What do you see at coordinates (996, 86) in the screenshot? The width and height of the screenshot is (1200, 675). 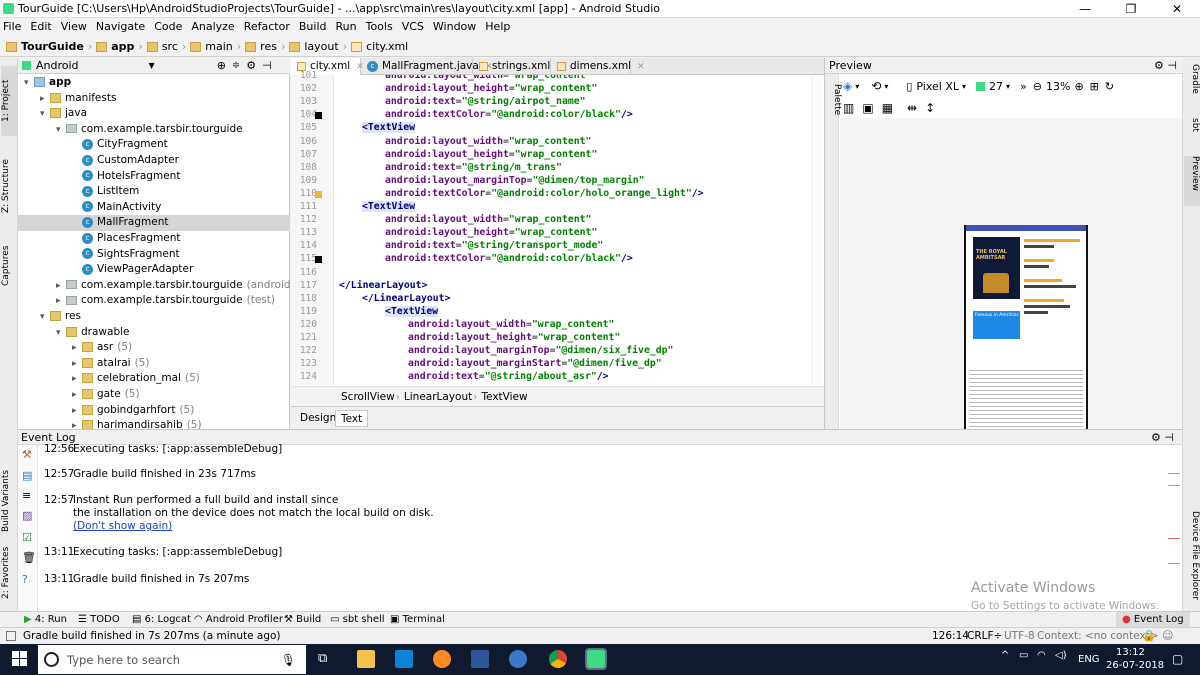 I see `api-level-select: 27` at bounding box center [996, 86].